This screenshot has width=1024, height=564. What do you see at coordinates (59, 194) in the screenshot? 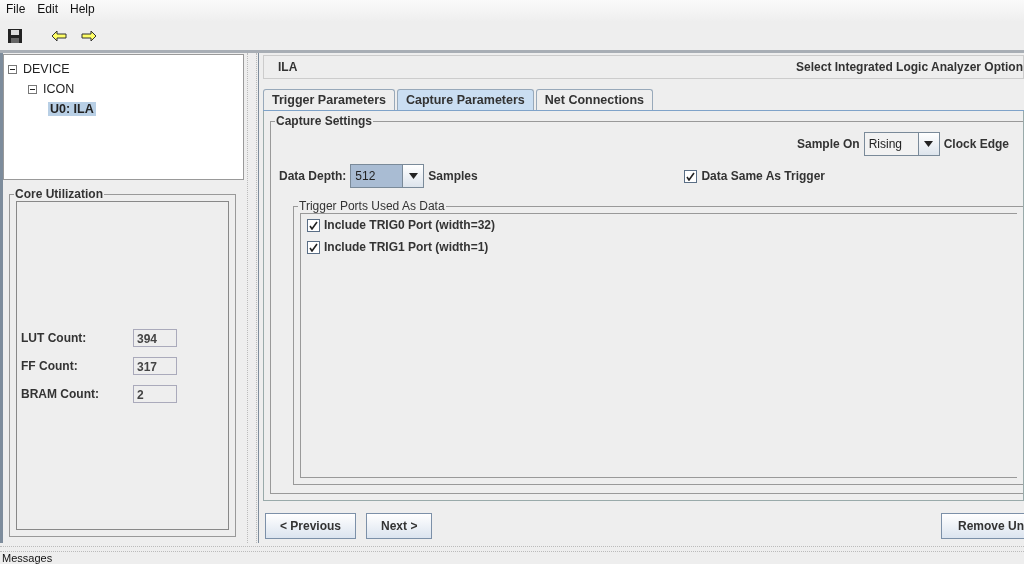
I see `group-title: Core Utilization` at bounding box center [59, 194].